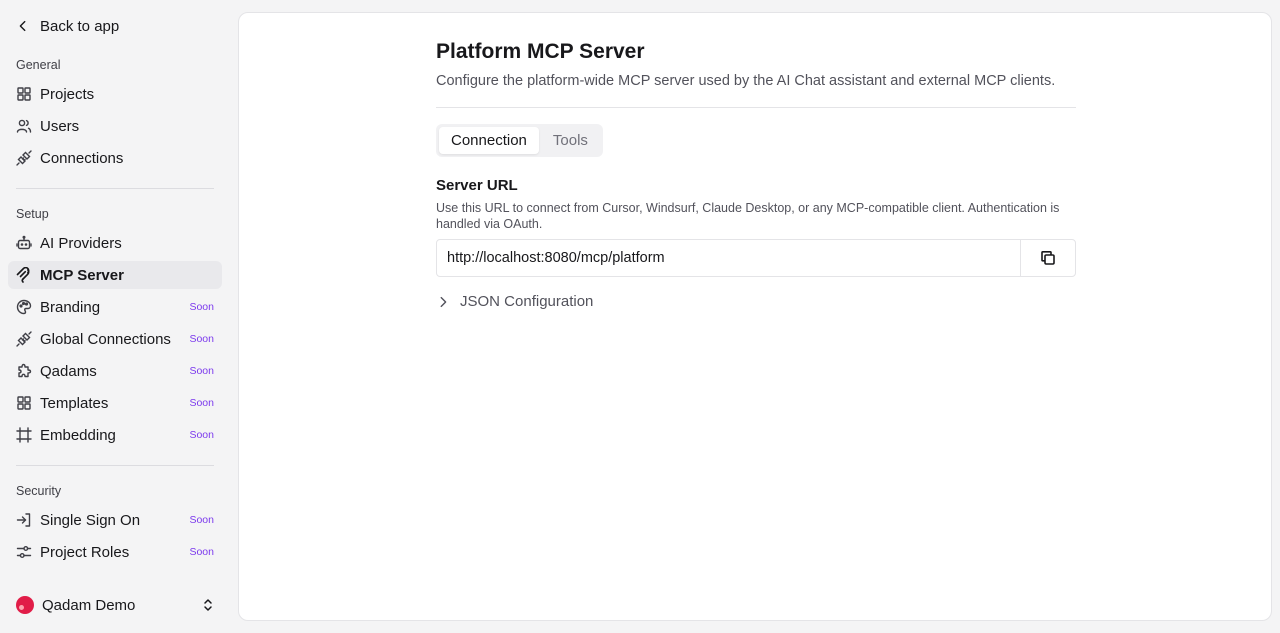 Image resolution: width=1280 pixels, height=633 pixels. Describe the element at coordinates (115, 403) in the screenshot. I see `sidebar-item-templates: Templates Soon` at that location.